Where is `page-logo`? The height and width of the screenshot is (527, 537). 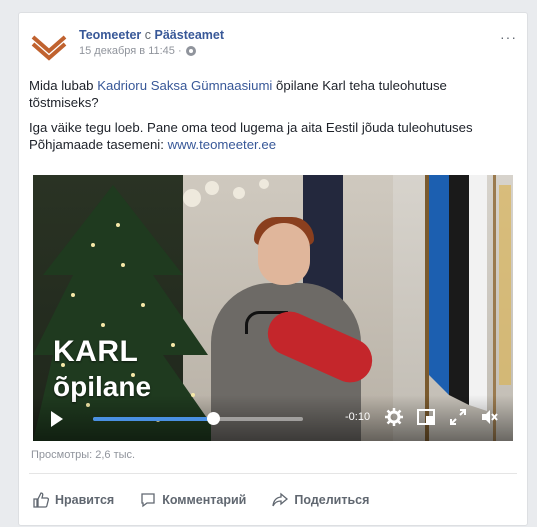
page-logo is located at coordinates (49, 45).